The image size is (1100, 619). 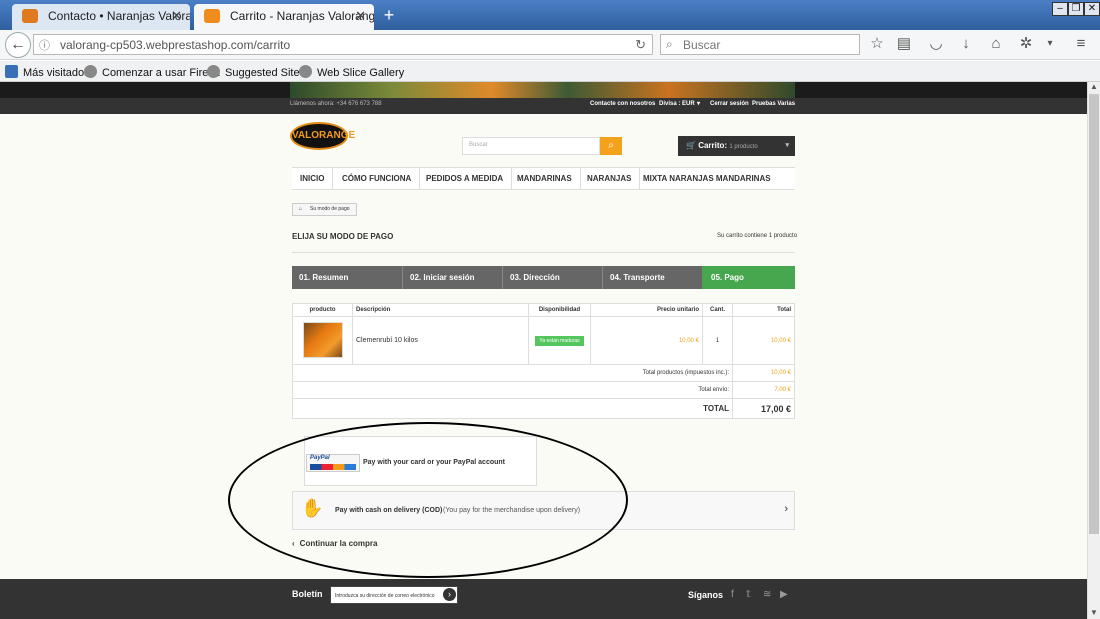 What do you see at coordinates (904, 44) in the screenshot?
I see `reading-list-icon: ▤` at bounding box center [904, 44].